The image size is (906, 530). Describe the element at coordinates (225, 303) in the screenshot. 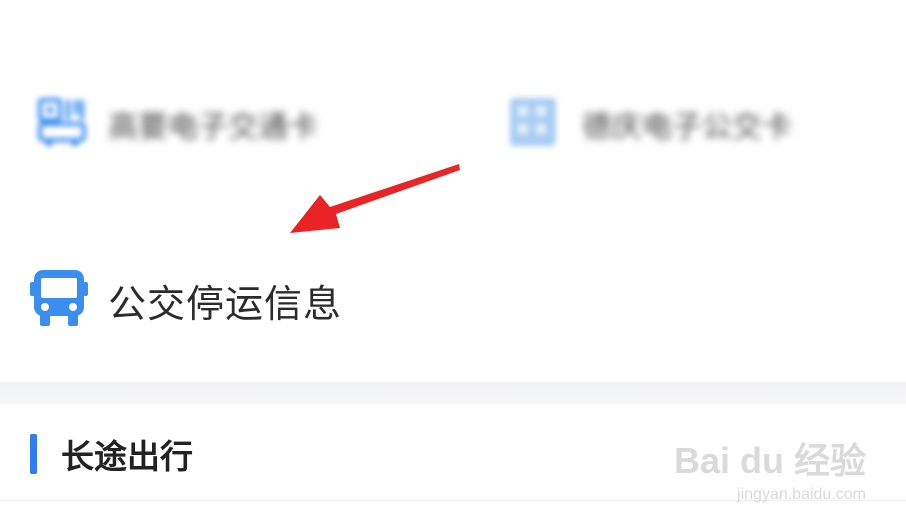

I see `service-label: 公交停运信息` at that location.